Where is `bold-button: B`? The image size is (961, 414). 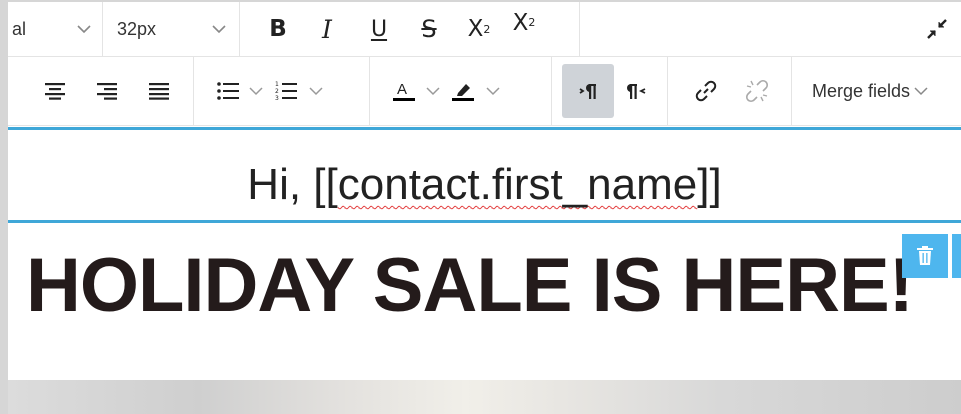 bold-button: B is located at coordinates (278, 29).